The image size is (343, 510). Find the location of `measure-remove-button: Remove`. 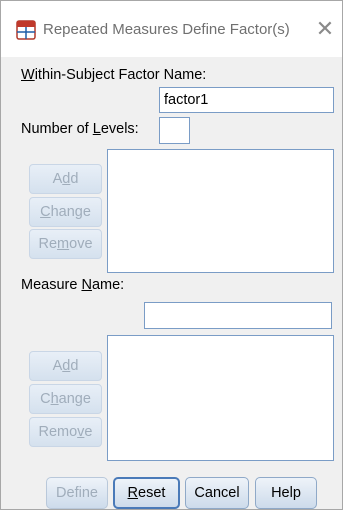

measure-remove-button: Remove is located at coordinates (65, 432).